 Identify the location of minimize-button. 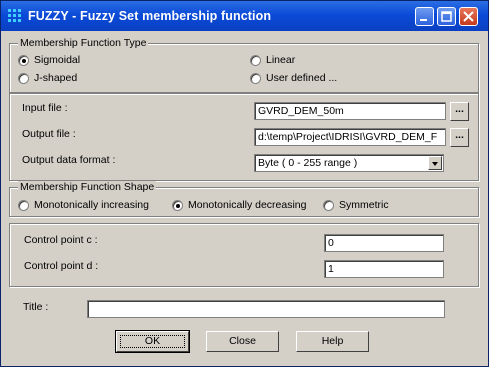
(424, 16).